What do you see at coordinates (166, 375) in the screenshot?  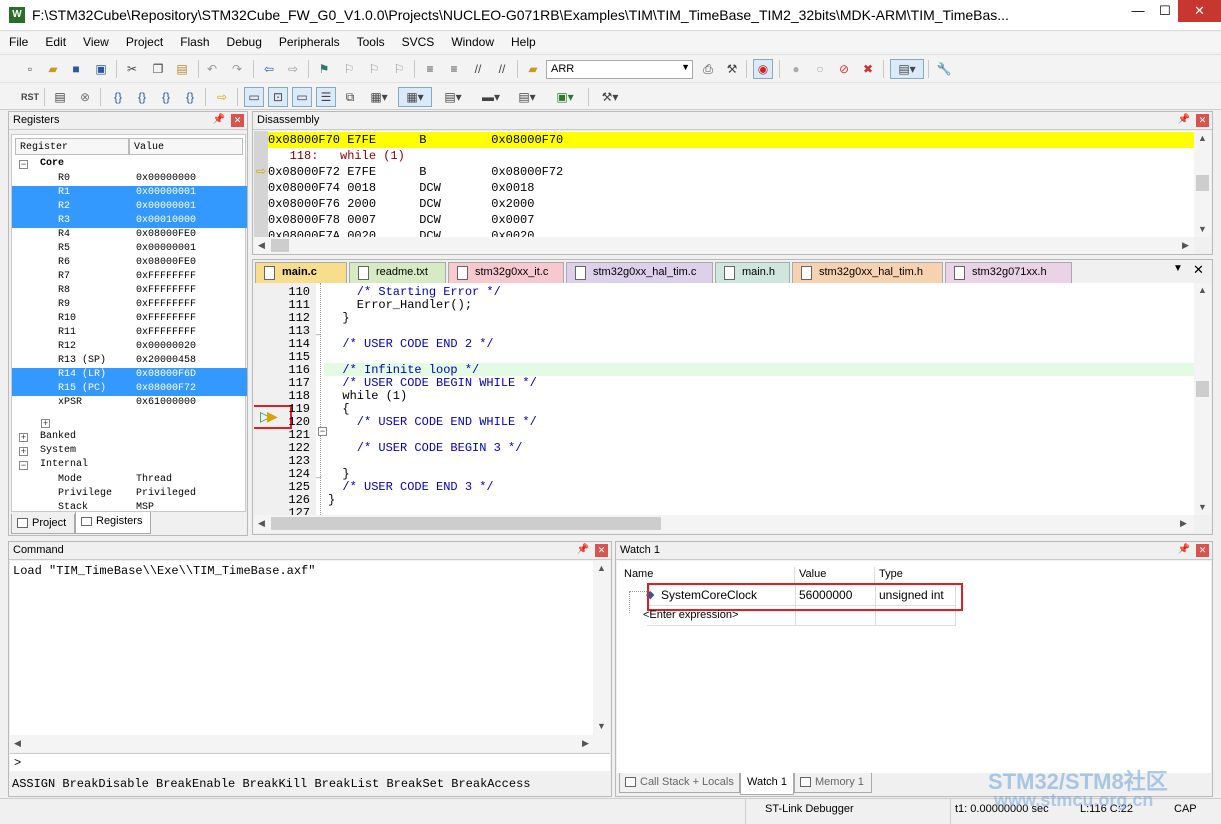 I see `register-value: 0x08000F6D` at bounding box center [166, 375].